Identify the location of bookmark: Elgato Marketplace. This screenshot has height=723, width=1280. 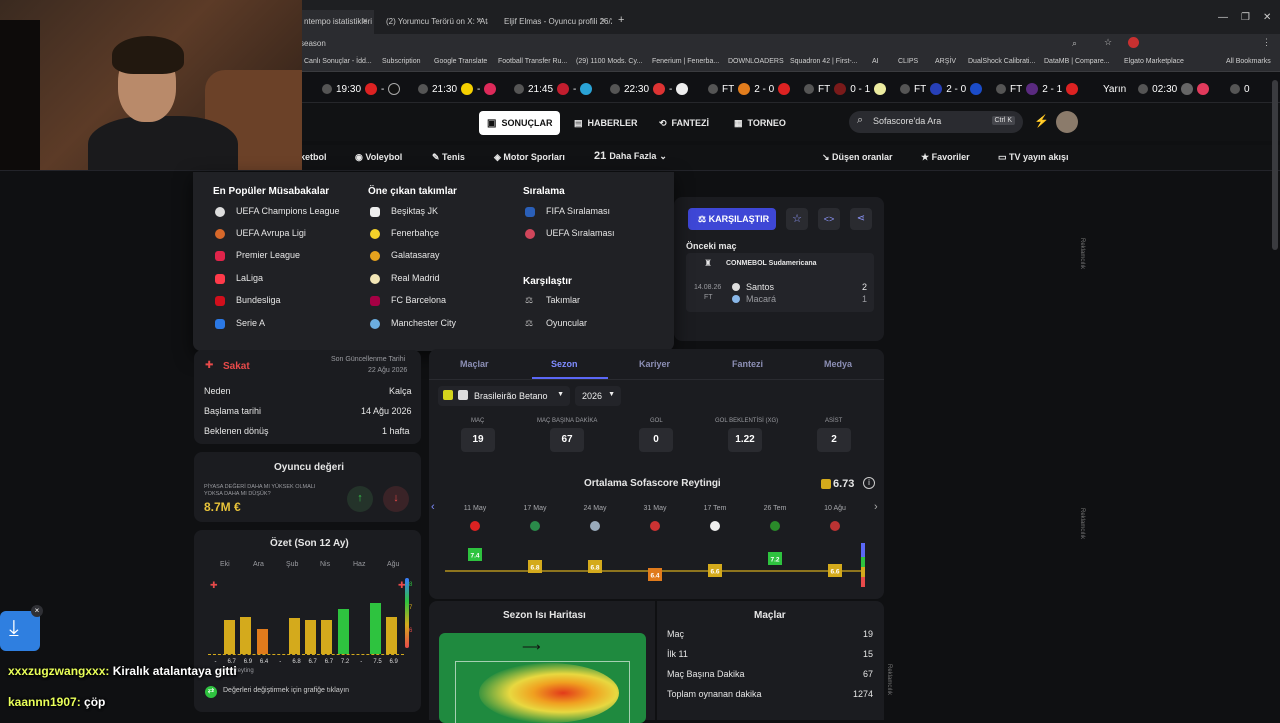
(1154, 61).